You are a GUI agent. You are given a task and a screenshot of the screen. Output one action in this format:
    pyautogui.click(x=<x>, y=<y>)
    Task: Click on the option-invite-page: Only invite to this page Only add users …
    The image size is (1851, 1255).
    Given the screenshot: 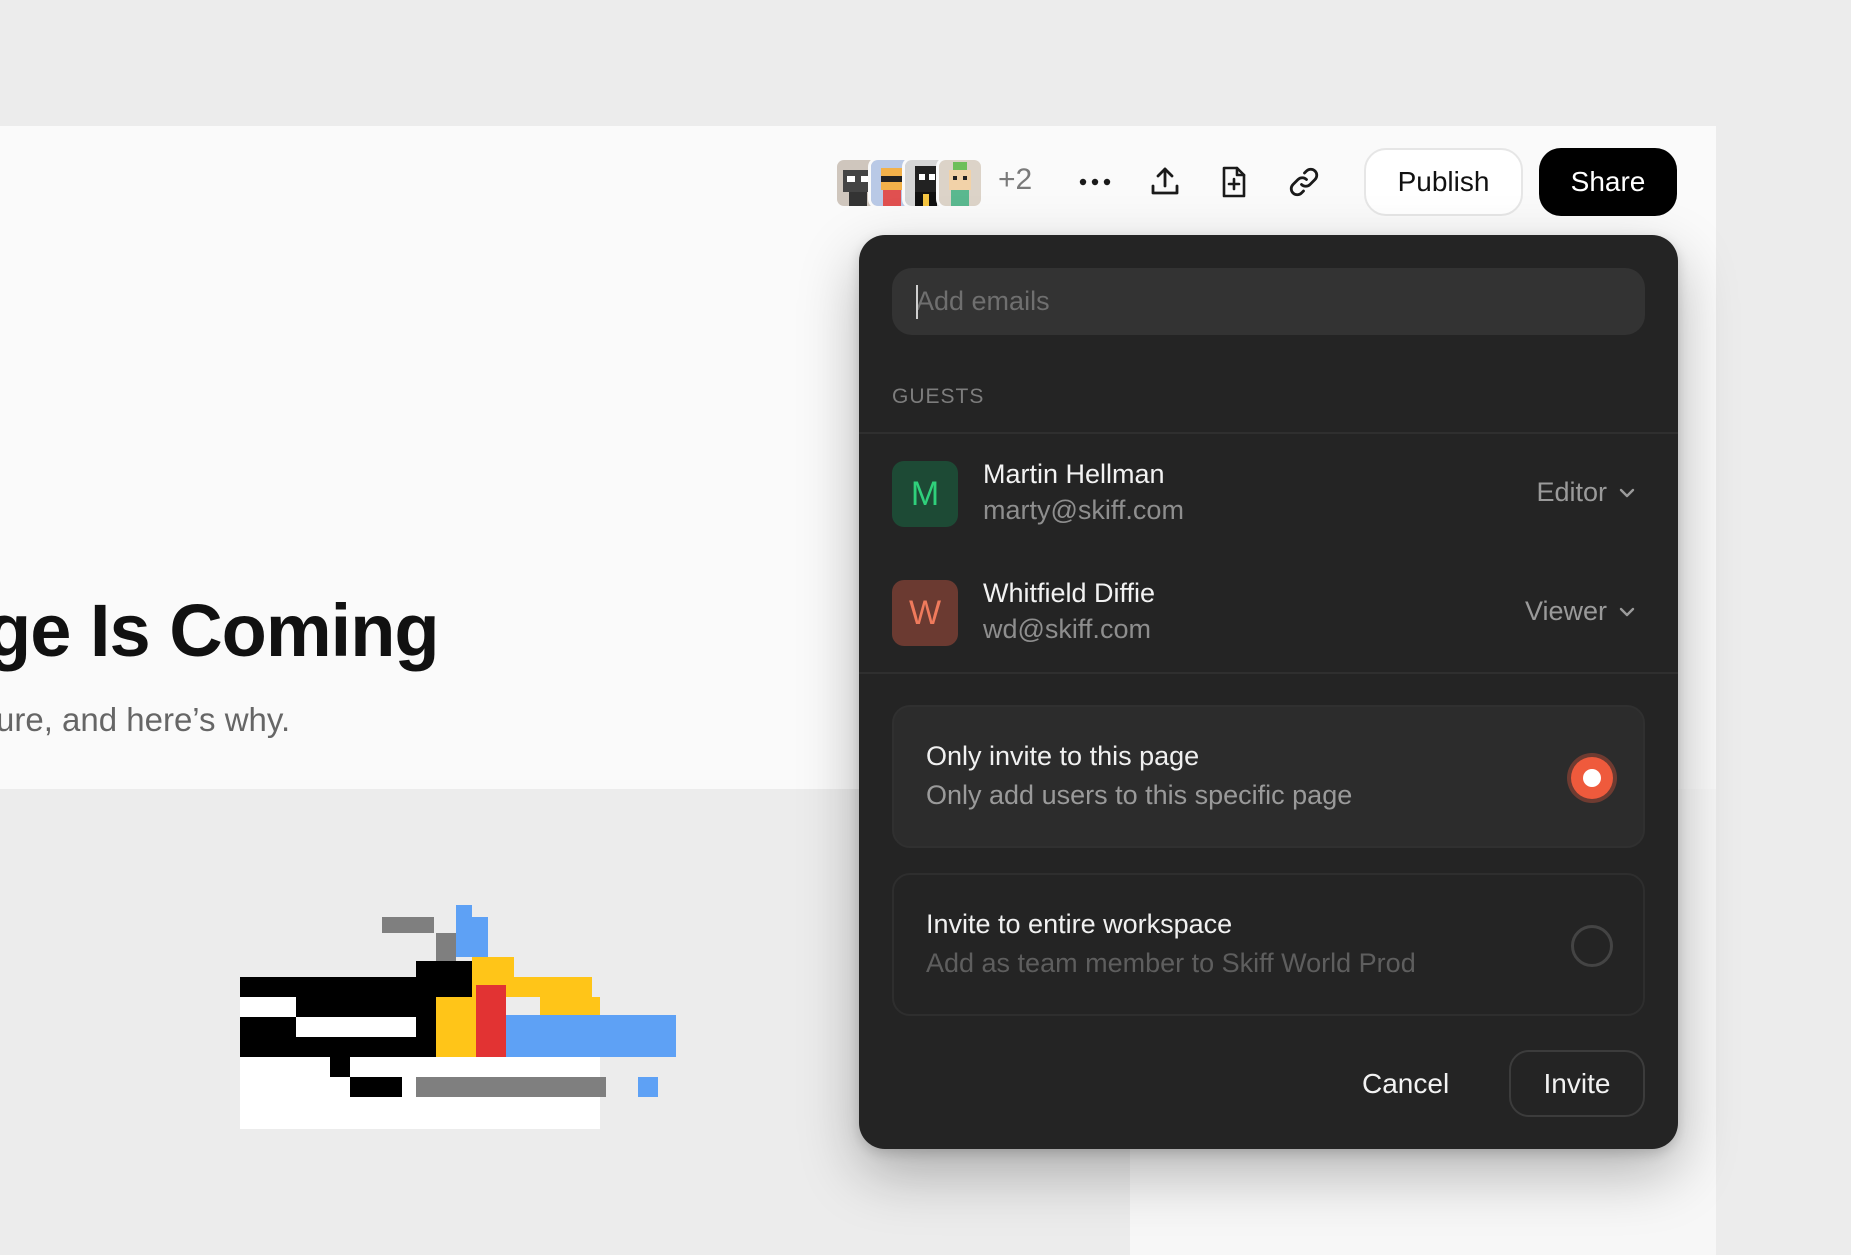 What is the action you would take?
    pyautogui.click(x=1268, y=776)
    